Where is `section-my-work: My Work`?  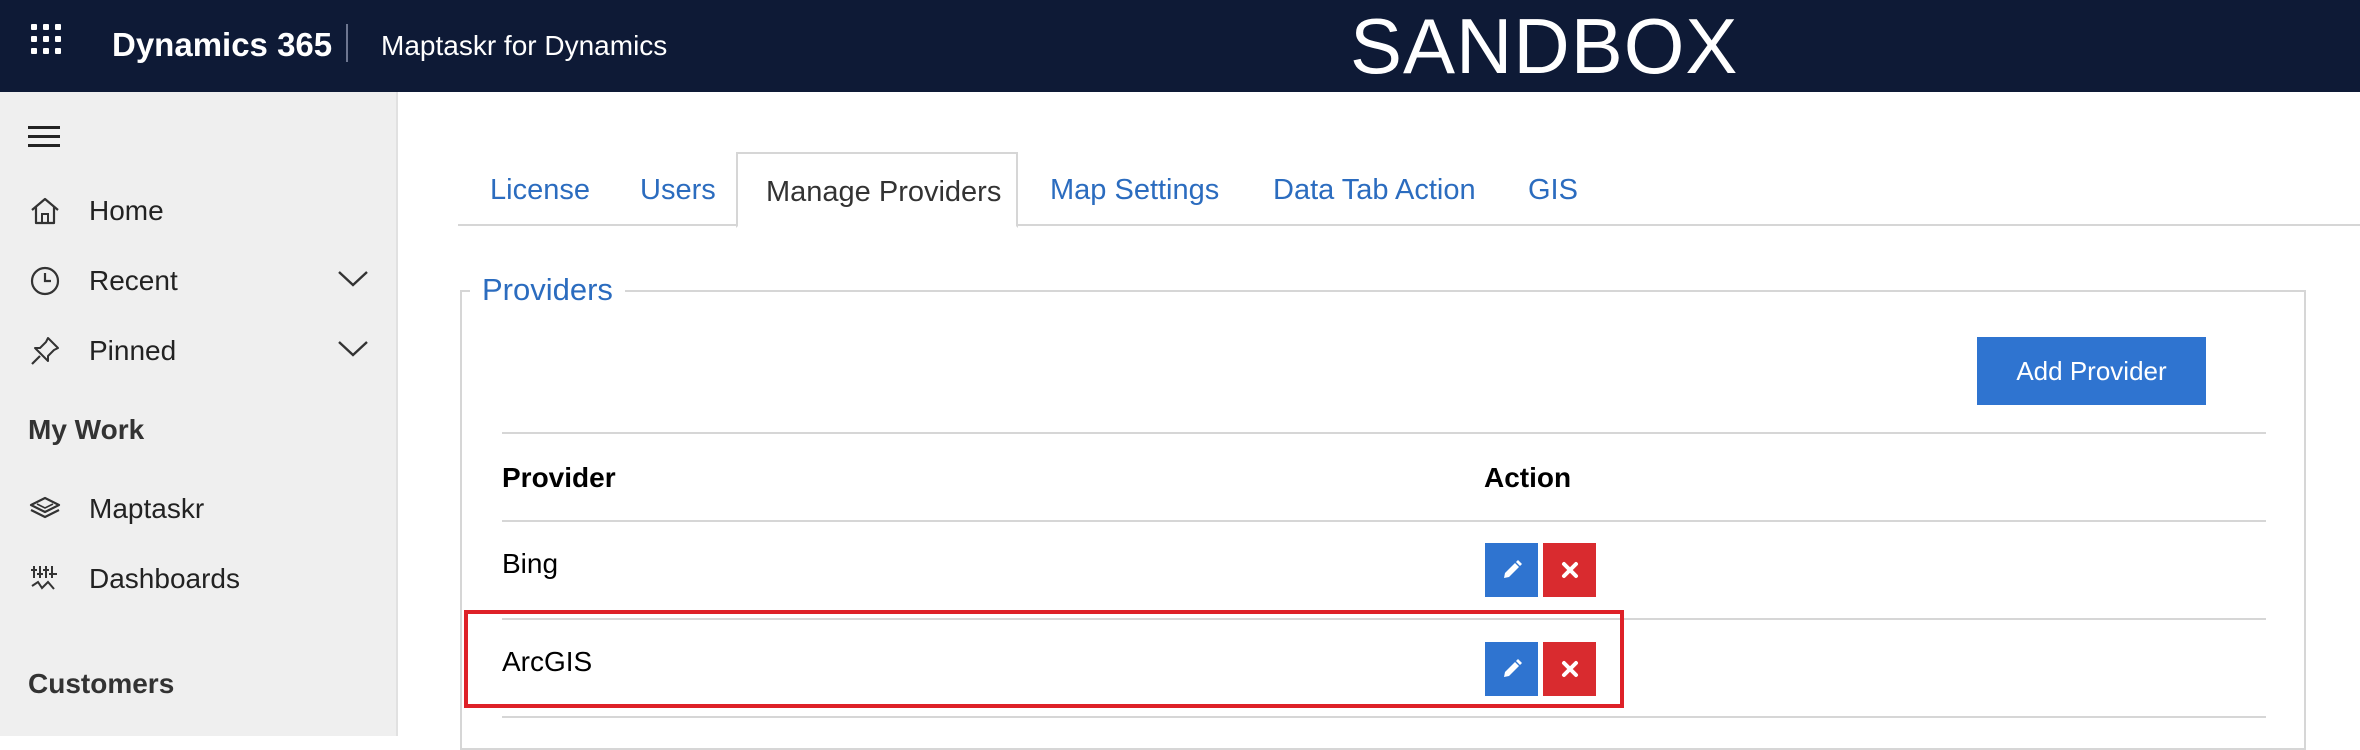
section-my-work: My Work is located at coordinates (86, 429).